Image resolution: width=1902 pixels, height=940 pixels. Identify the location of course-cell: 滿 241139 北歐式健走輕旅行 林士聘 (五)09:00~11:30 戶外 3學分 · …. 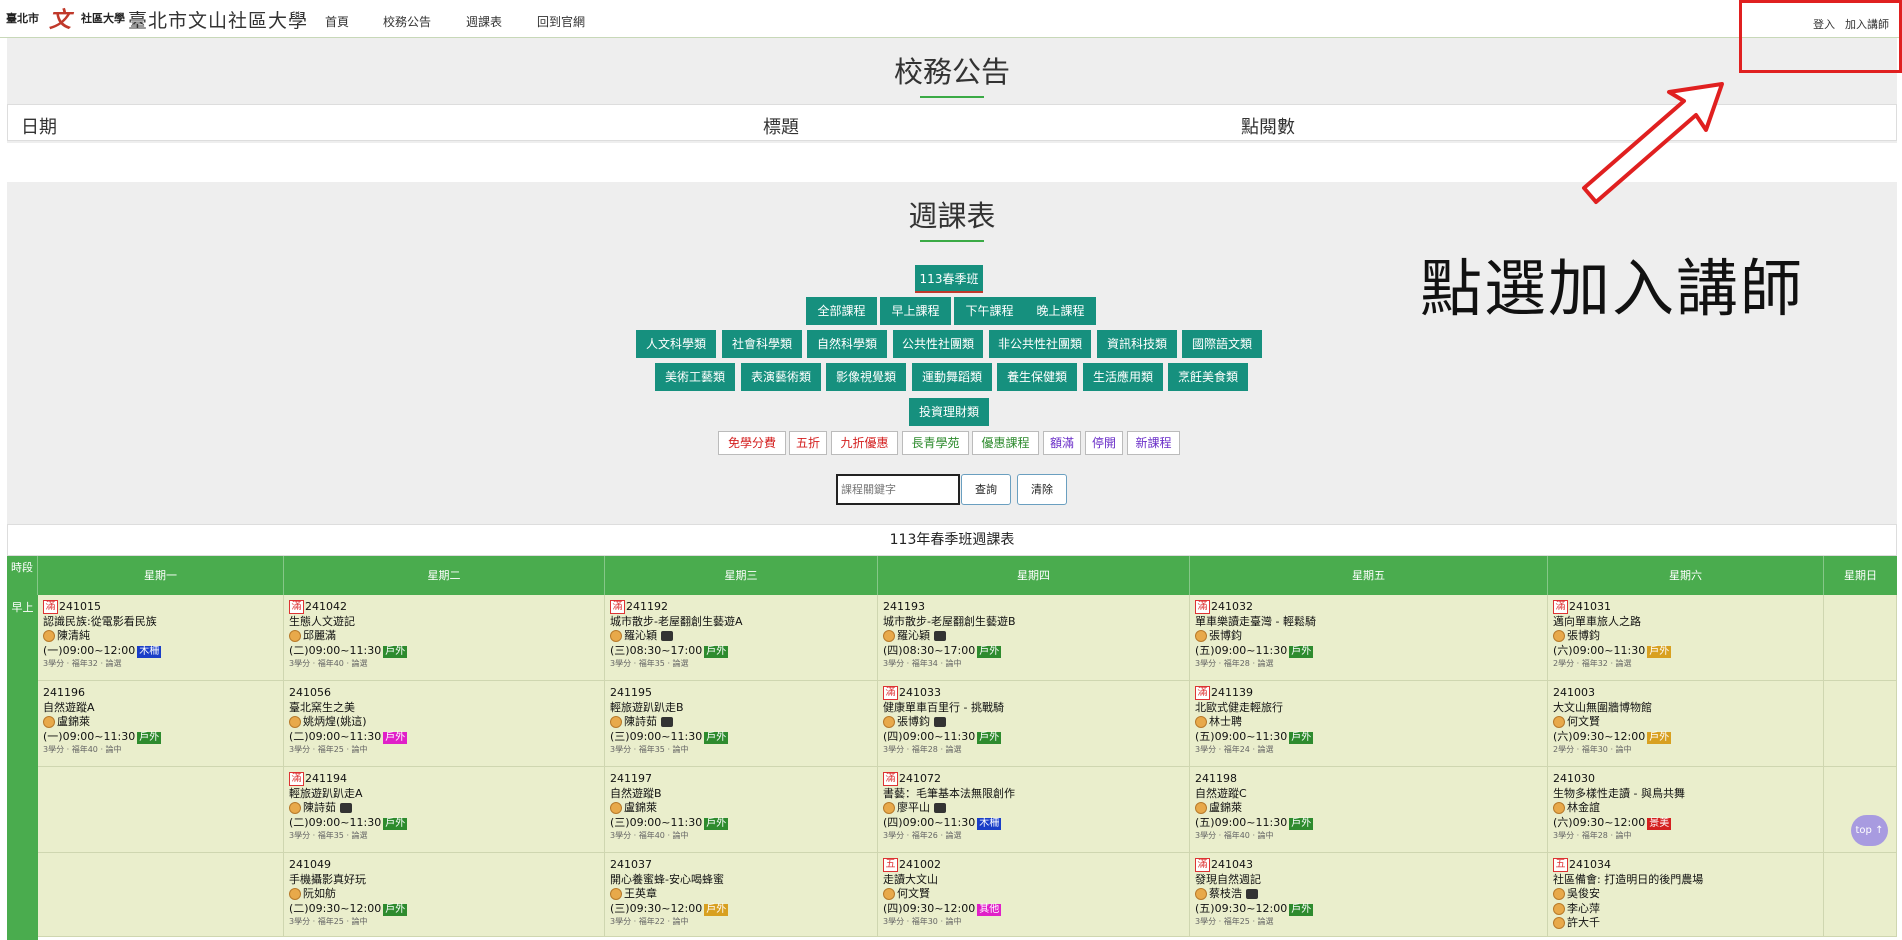
(1369, 724).